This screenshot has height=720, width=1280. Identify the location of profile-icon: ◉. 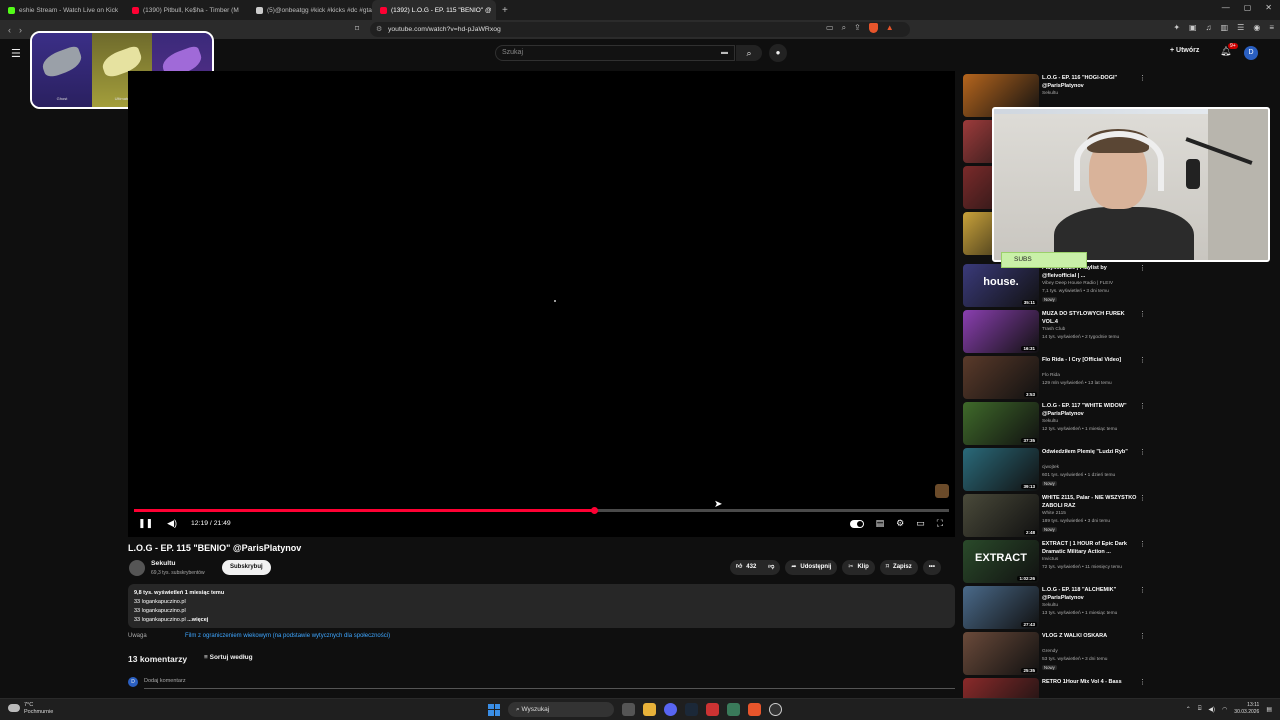
(1256, 27).